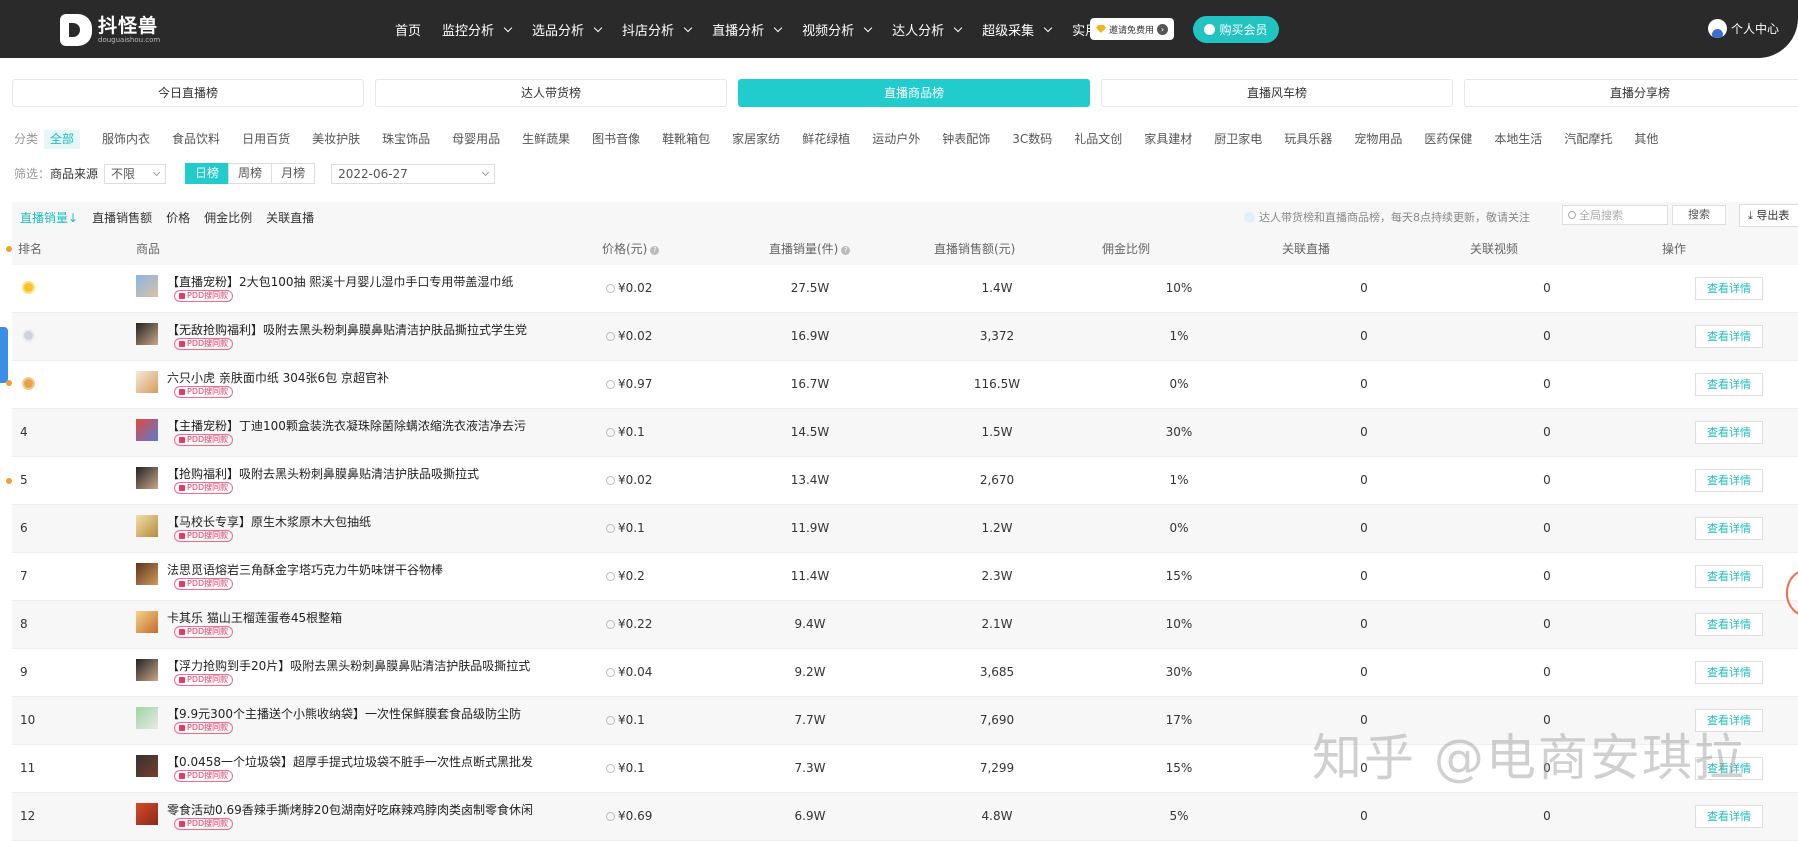 This screenshot has width=1798, height=841. What do you see at coordinates (567, 29) in the screenshot?
I see `nav-item: 选品分析` at bounding box center [567, 29].